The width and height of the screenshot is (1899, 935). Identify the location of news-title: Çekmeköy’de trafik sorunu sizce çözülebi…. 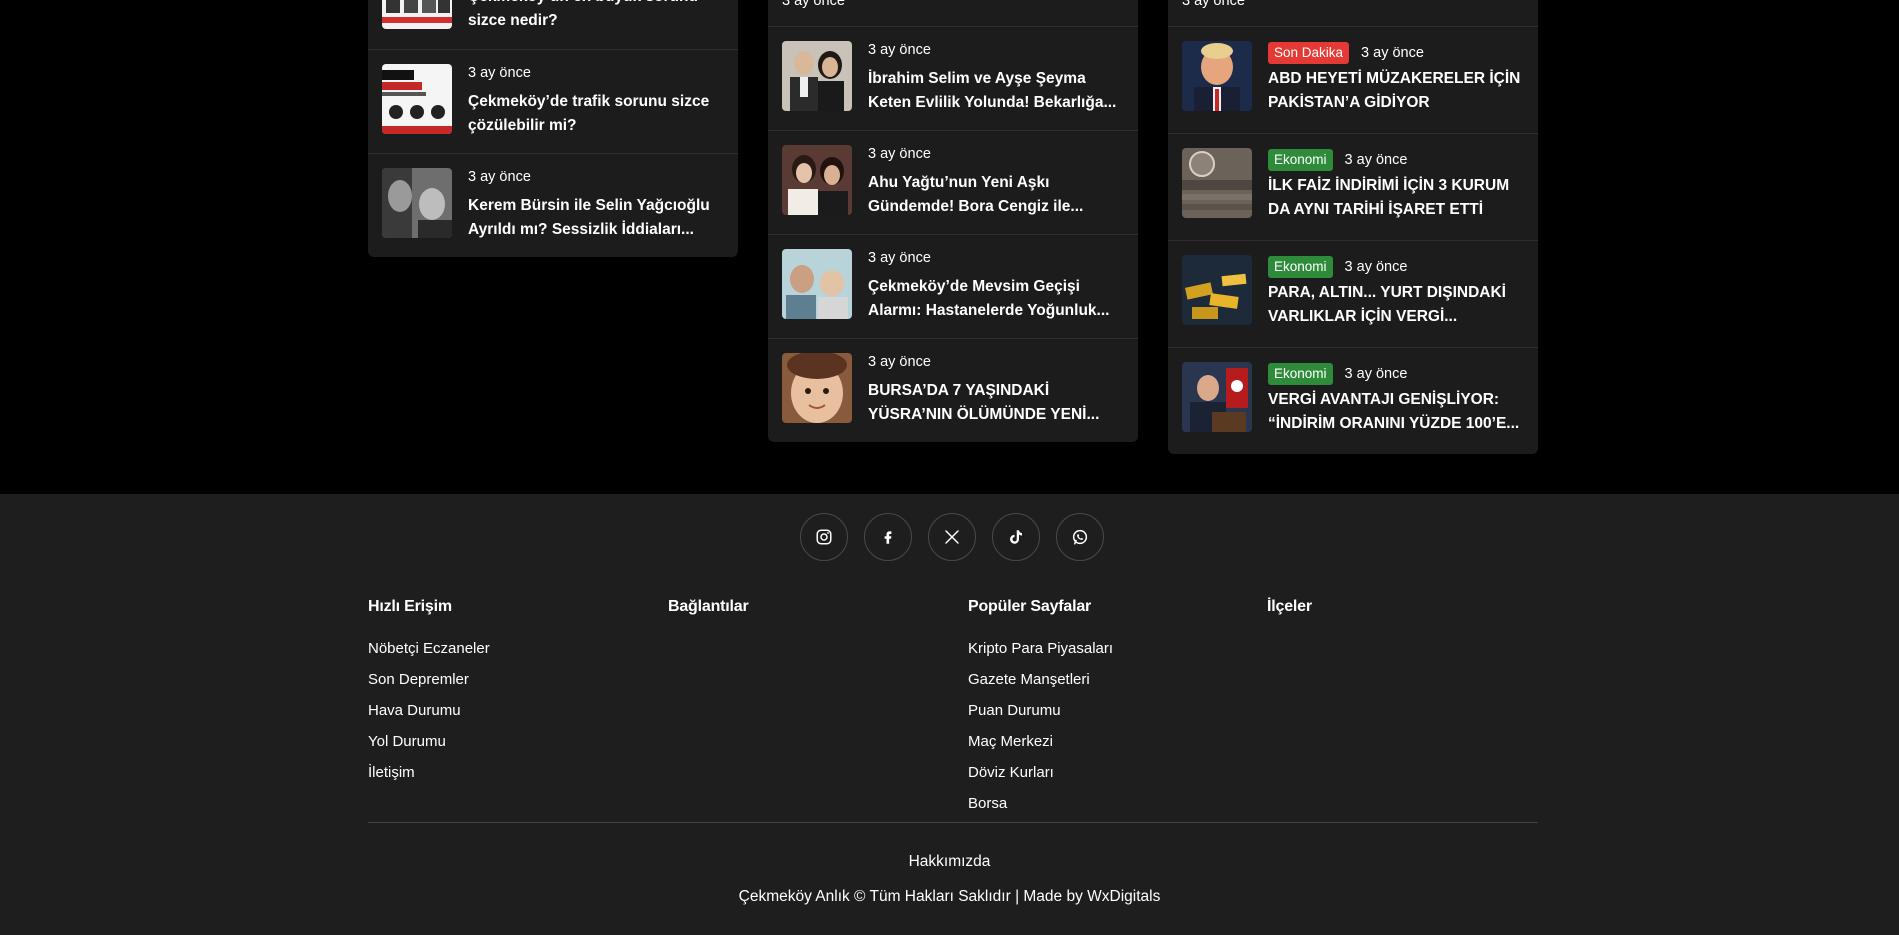
(597, 114).